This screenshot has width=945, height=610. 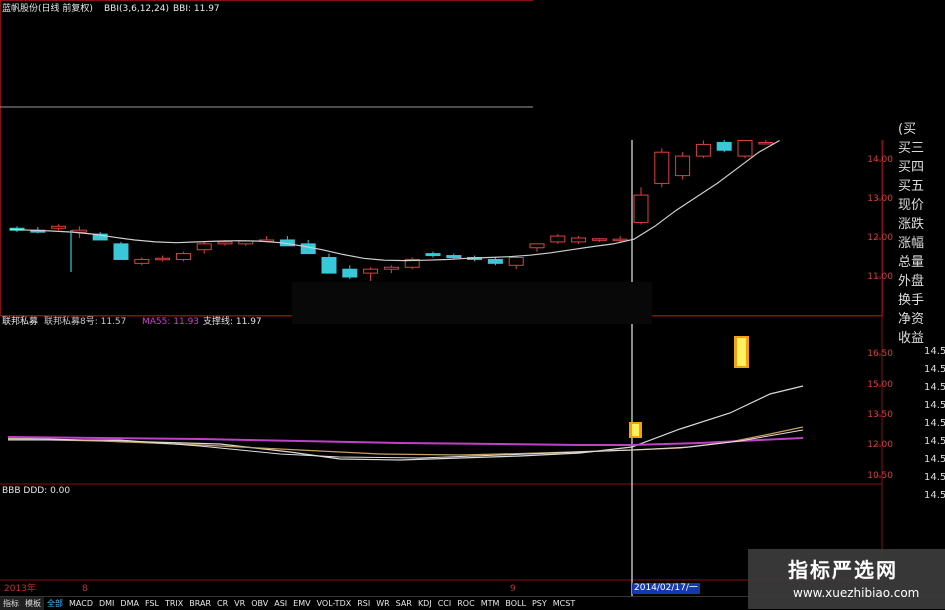 What do you see at coordinates (880, 415) in the screenshot?
I see `sub-ytick: 13.50` at bounding box center [880, 415].